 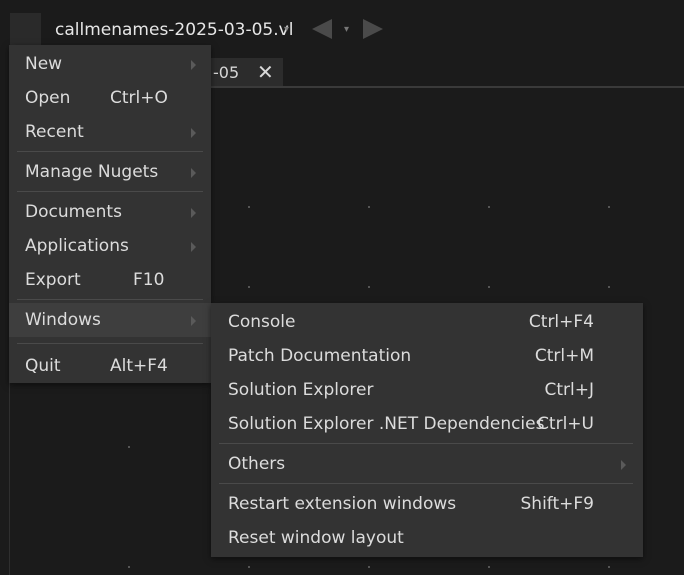 I want to click on menu-item-label: Applications, so click(x=77, y=246).